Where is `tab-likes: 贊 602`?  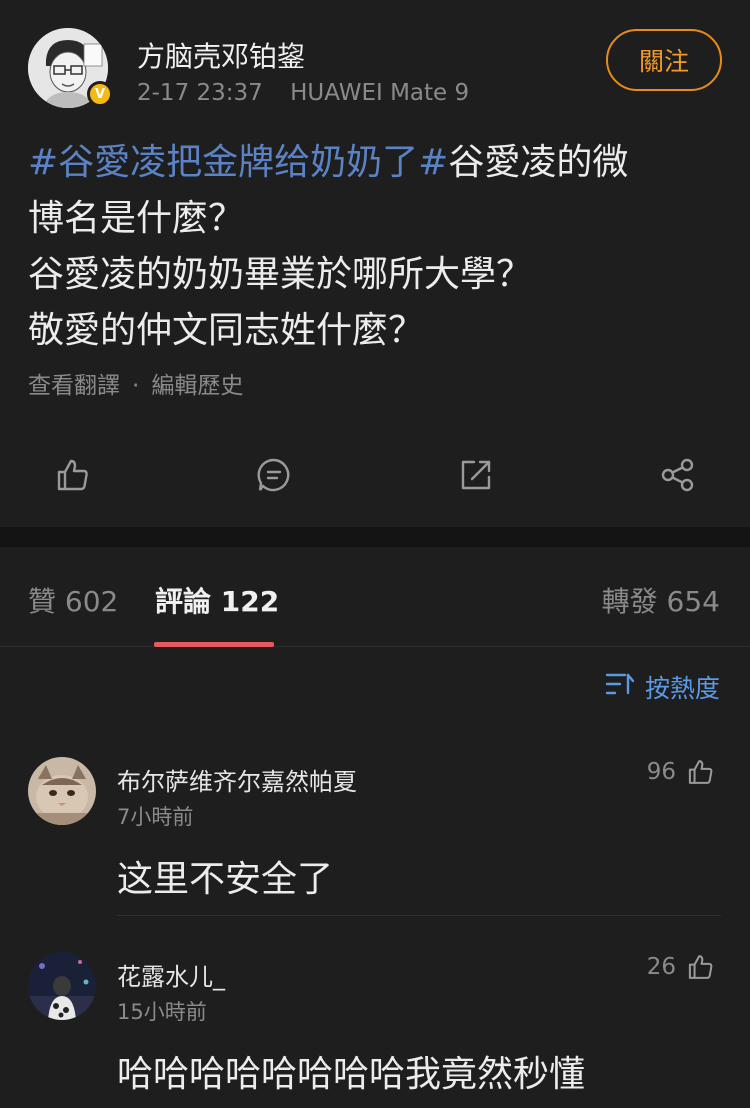 tab-likes: 贊 602 is located at coordinates (73, 600).